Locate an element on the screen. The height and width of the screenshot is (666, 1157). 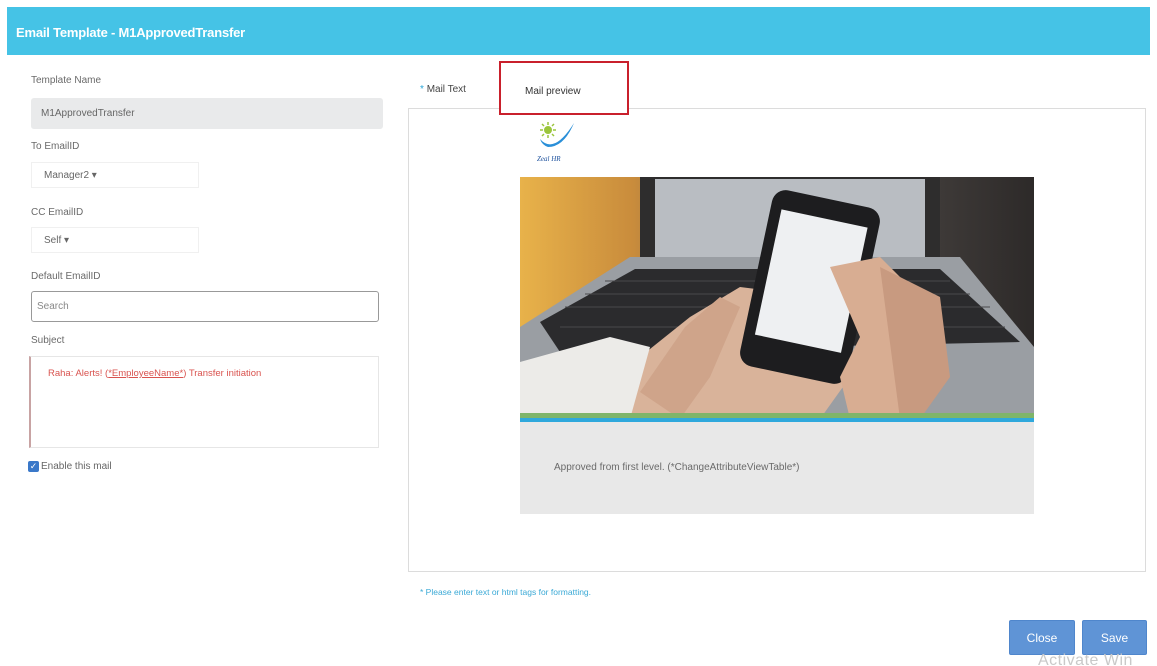
to-email-label: To EmailID is located at coordinates (55, 146).